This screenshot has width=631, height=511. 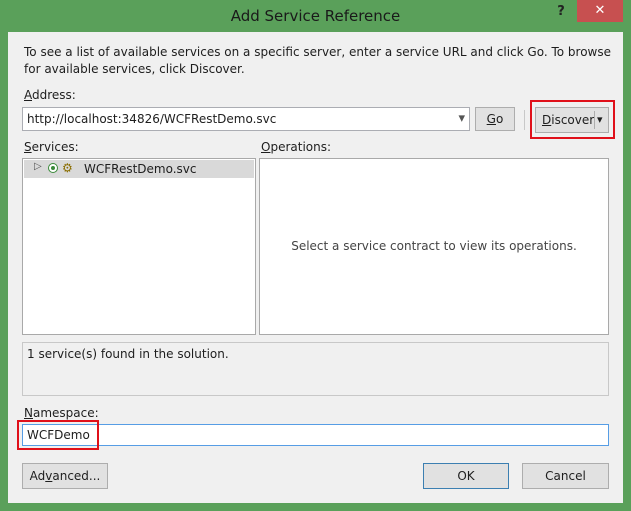 I want to click on namespace-label-text: amespace:, so click(x=65, y=413).